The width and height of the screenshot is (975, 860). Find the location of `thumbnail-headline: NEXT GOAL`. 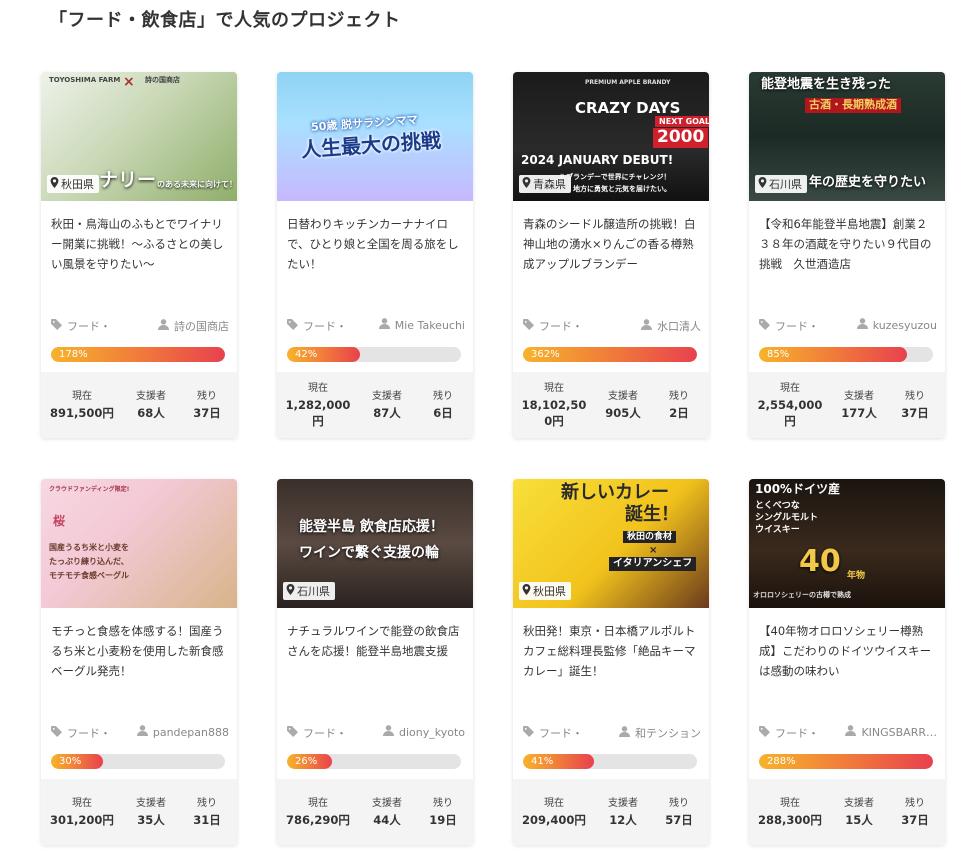

thumbnail-headline: NEXT GOAL is located at coordinates (682, 122).